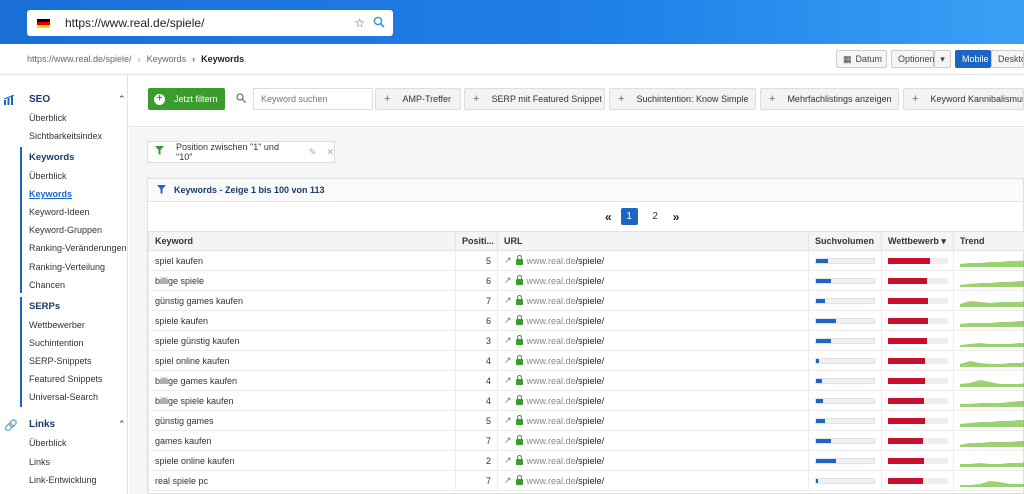 The image size is (1024, 494). Describe the element at coordinates (313, 99) in the screenshot. I see `keyword-search-input` at that location.